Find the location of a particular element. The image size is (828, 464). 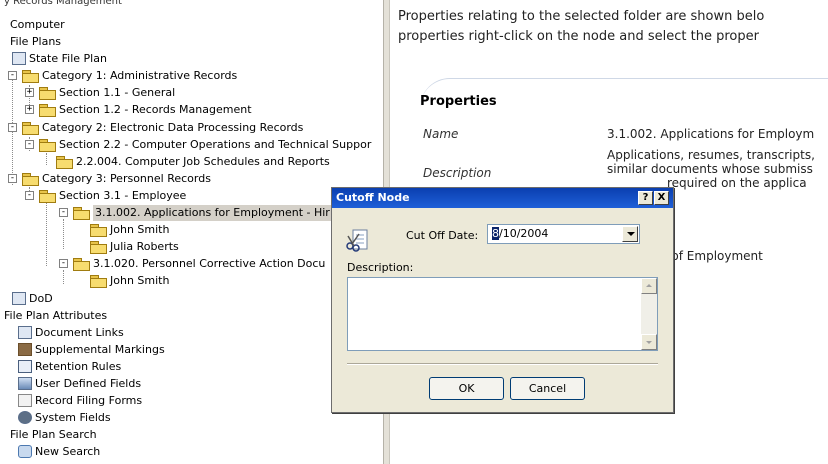

chevron-down-icon is located at coordinates (630, 234).